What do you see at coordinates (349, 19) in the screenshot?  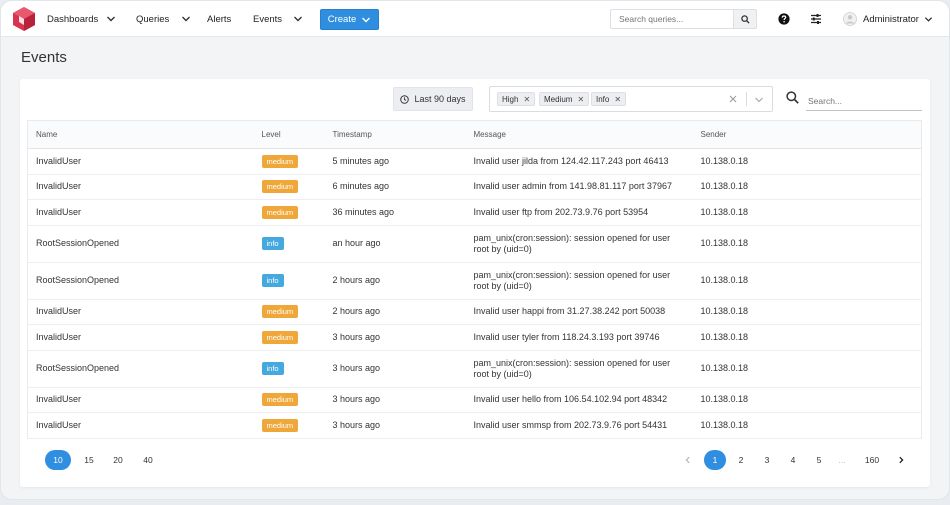 I see `create-button: Create` at bounding box center [349, 19].